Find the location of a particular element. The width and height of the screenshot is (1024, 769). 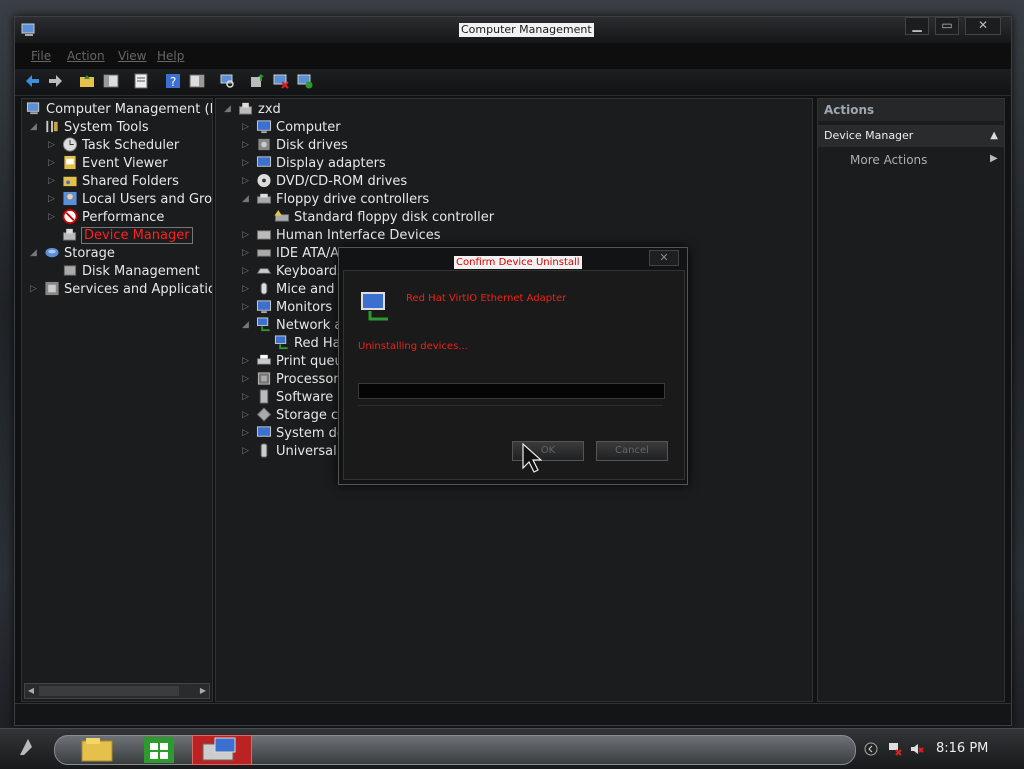

device-category-mice: ▷ Mice and c is located at coordinates (294, 290).